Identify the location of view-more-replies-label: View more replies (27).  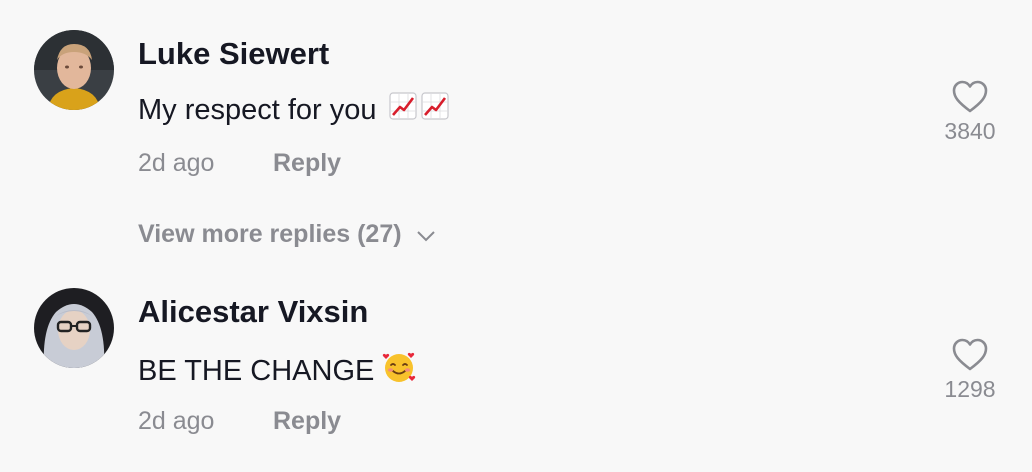
(270, 234).